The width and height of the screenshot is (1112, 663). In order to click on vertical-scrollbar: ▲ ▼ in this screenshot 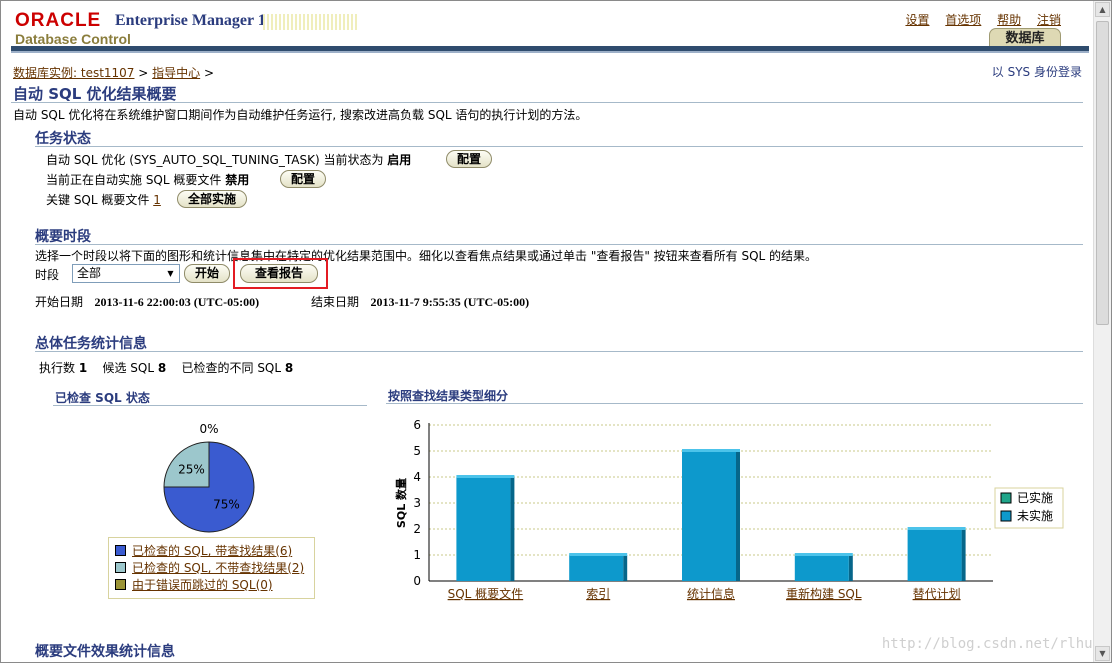, I will do `click(1102, 331)`.